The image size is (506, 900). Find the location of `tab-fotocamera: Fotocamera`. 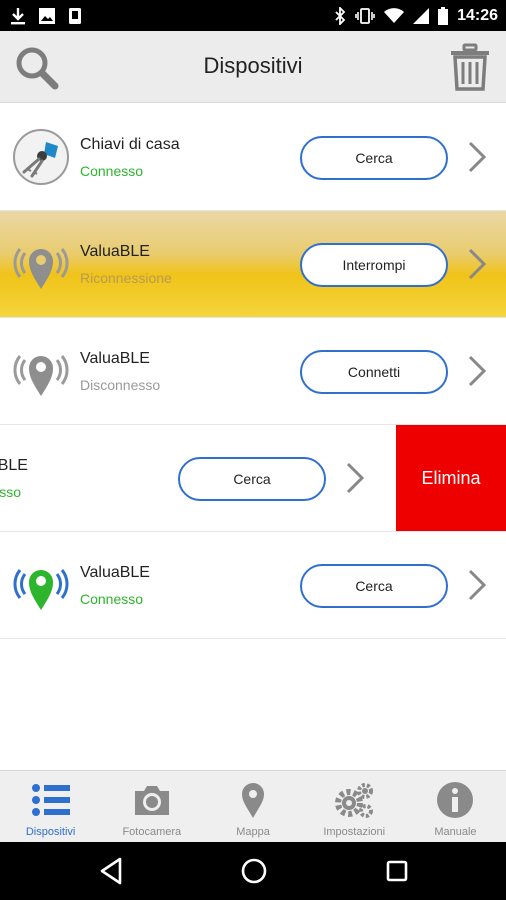

tab-fotocamera: Fotocamera is located at coordinates (151, 806).